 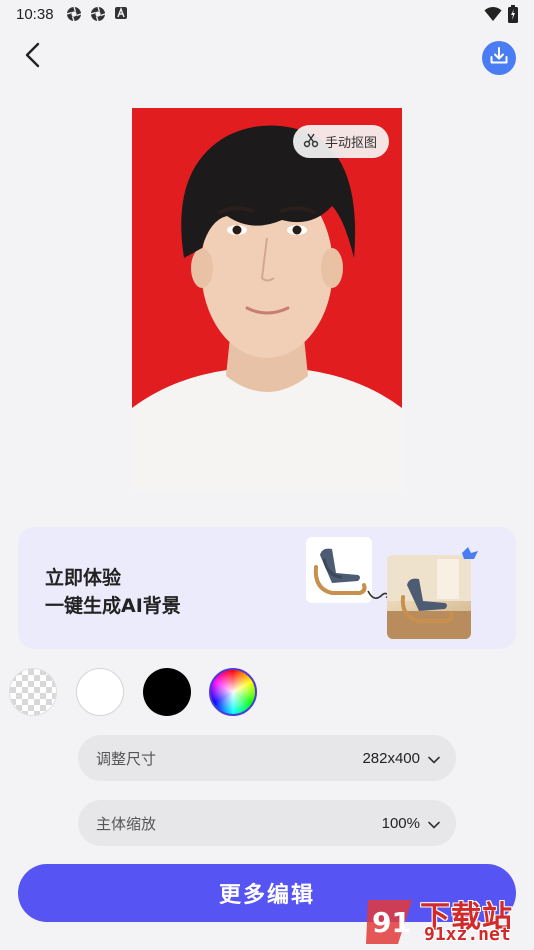 What do you see at coordinates (513, 16) in the screenshot?
I see `battery-charging-icon` at bounding box center [513, 16].